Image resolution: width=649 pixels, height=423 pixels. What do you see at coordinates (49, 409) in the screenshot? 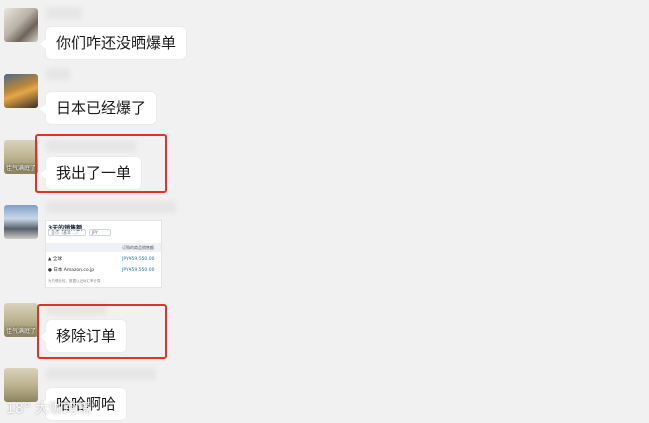
I see `watermark: 18° 大咖跨境` at bounding box center [49, 409].